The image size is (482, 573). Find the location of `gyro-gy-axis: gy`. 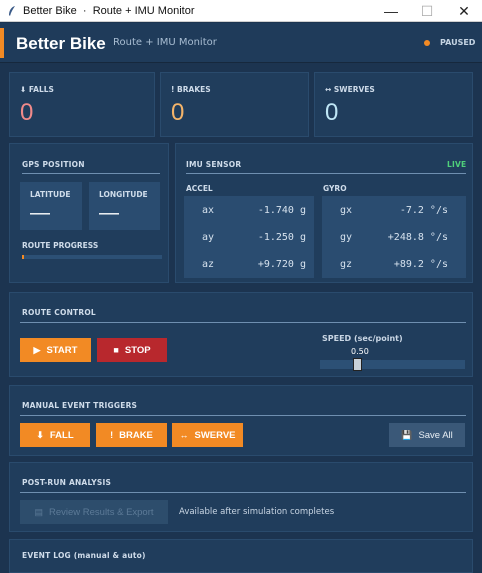

gyro-gy-axis: gy is located at coordinates (346, 237).